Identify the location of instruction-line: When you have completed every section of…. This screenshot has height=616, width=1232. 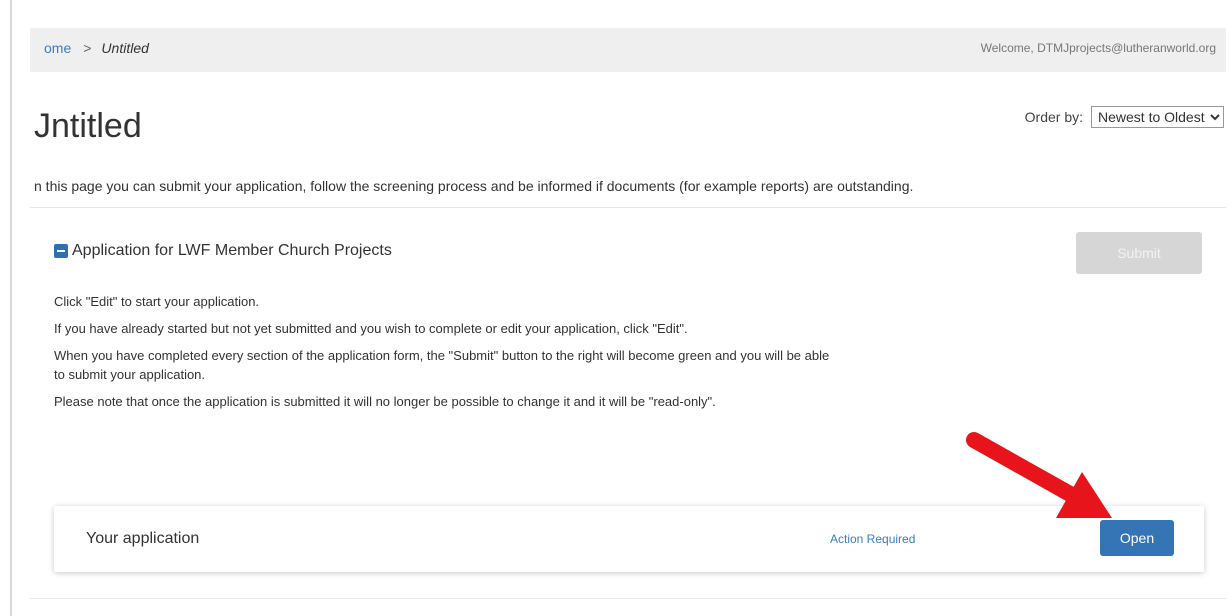
(442, 365).